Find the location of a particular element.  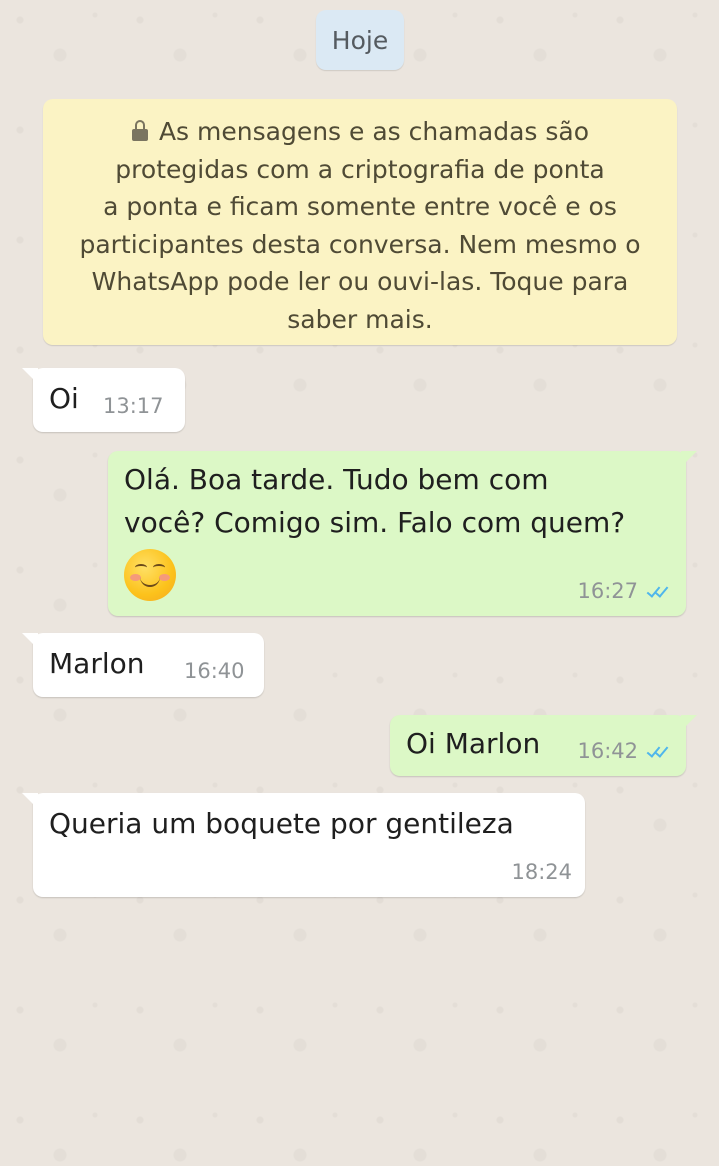

incoming-message-bubble: Oi 13:17 is located at coordinates (103, 400).